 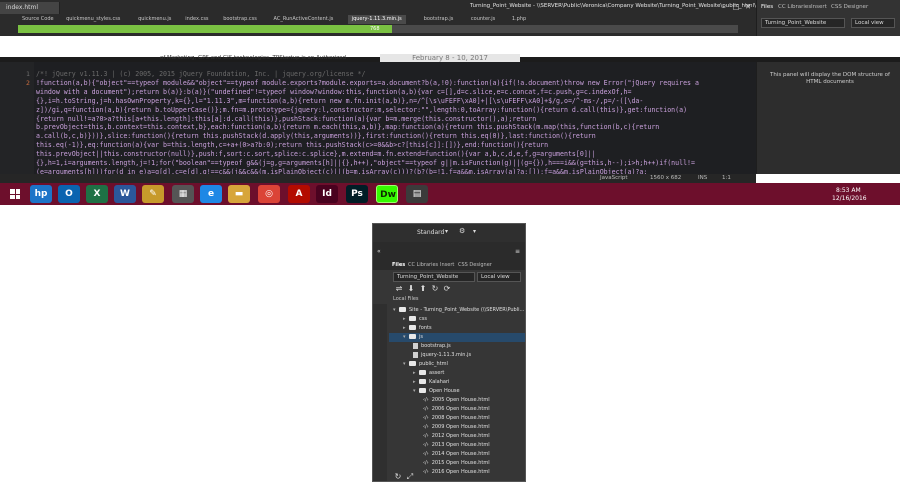 I want to click on close-icon: ✕, so click(x=748, y=7).